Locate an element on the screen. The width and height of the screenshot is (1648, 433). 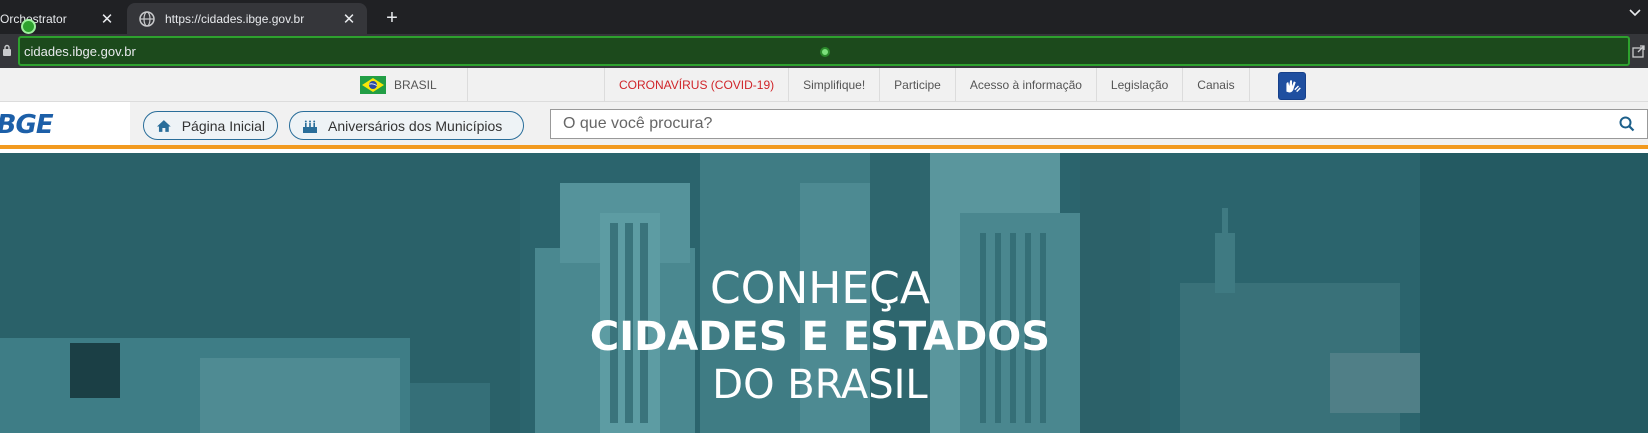
tab-title: Orchestrator is located at coordinates (33, 18).